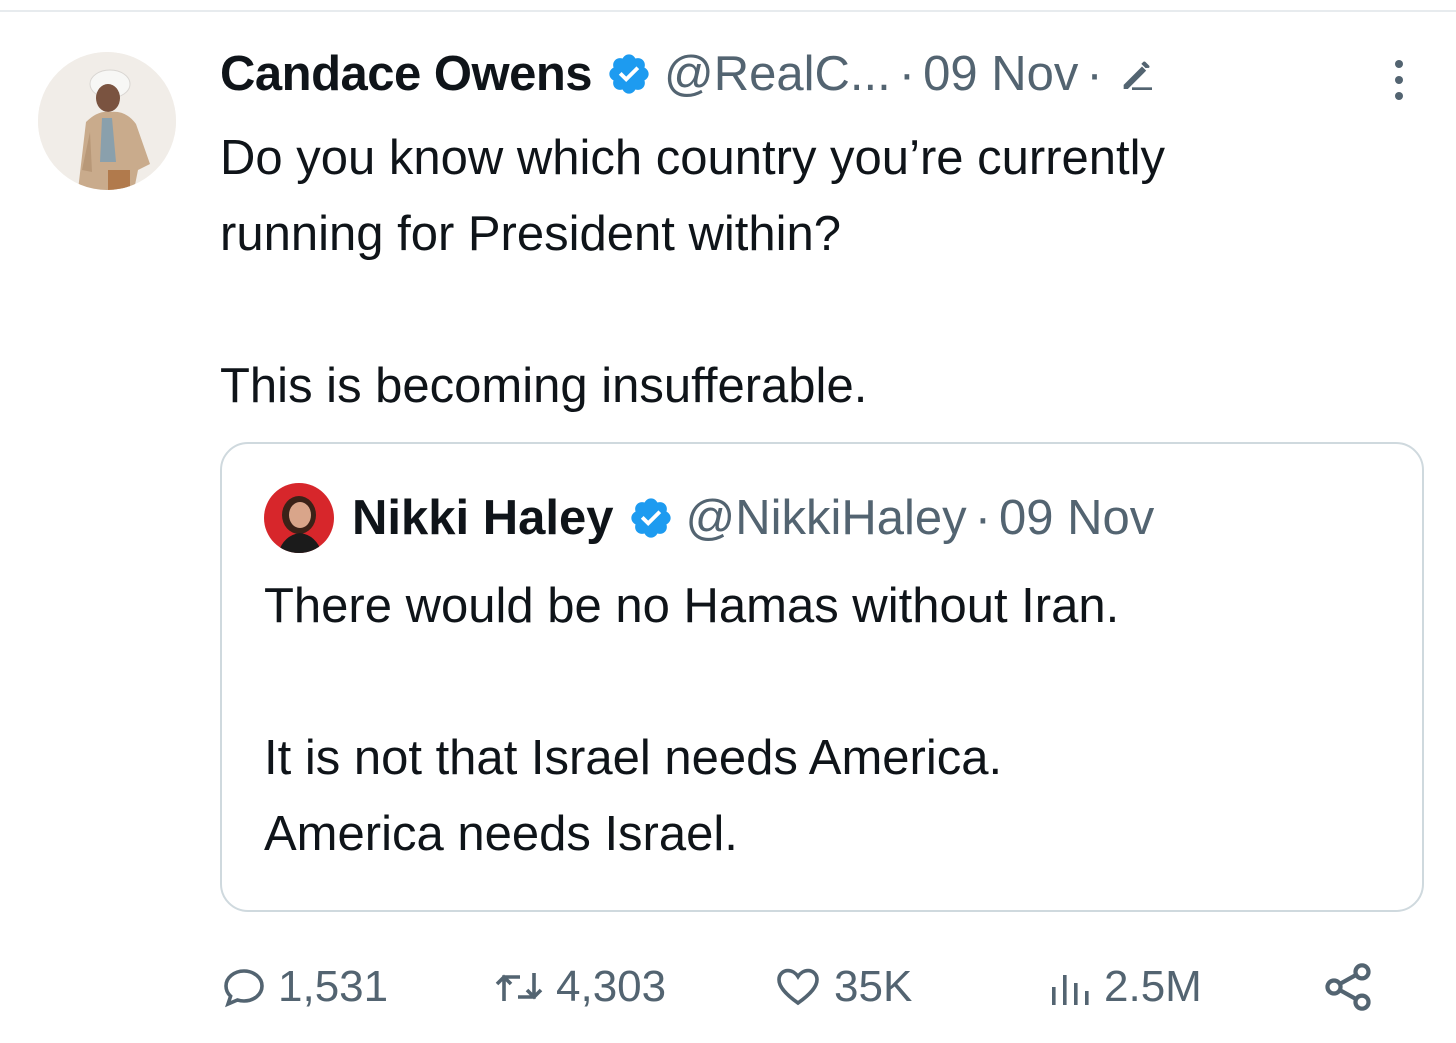 The width and height of the screenshot is (1456, 1043). What do you see at coordinates (1348, 987) in the screenshot?
I see `share-icon` at bounding box center [1348, 987].